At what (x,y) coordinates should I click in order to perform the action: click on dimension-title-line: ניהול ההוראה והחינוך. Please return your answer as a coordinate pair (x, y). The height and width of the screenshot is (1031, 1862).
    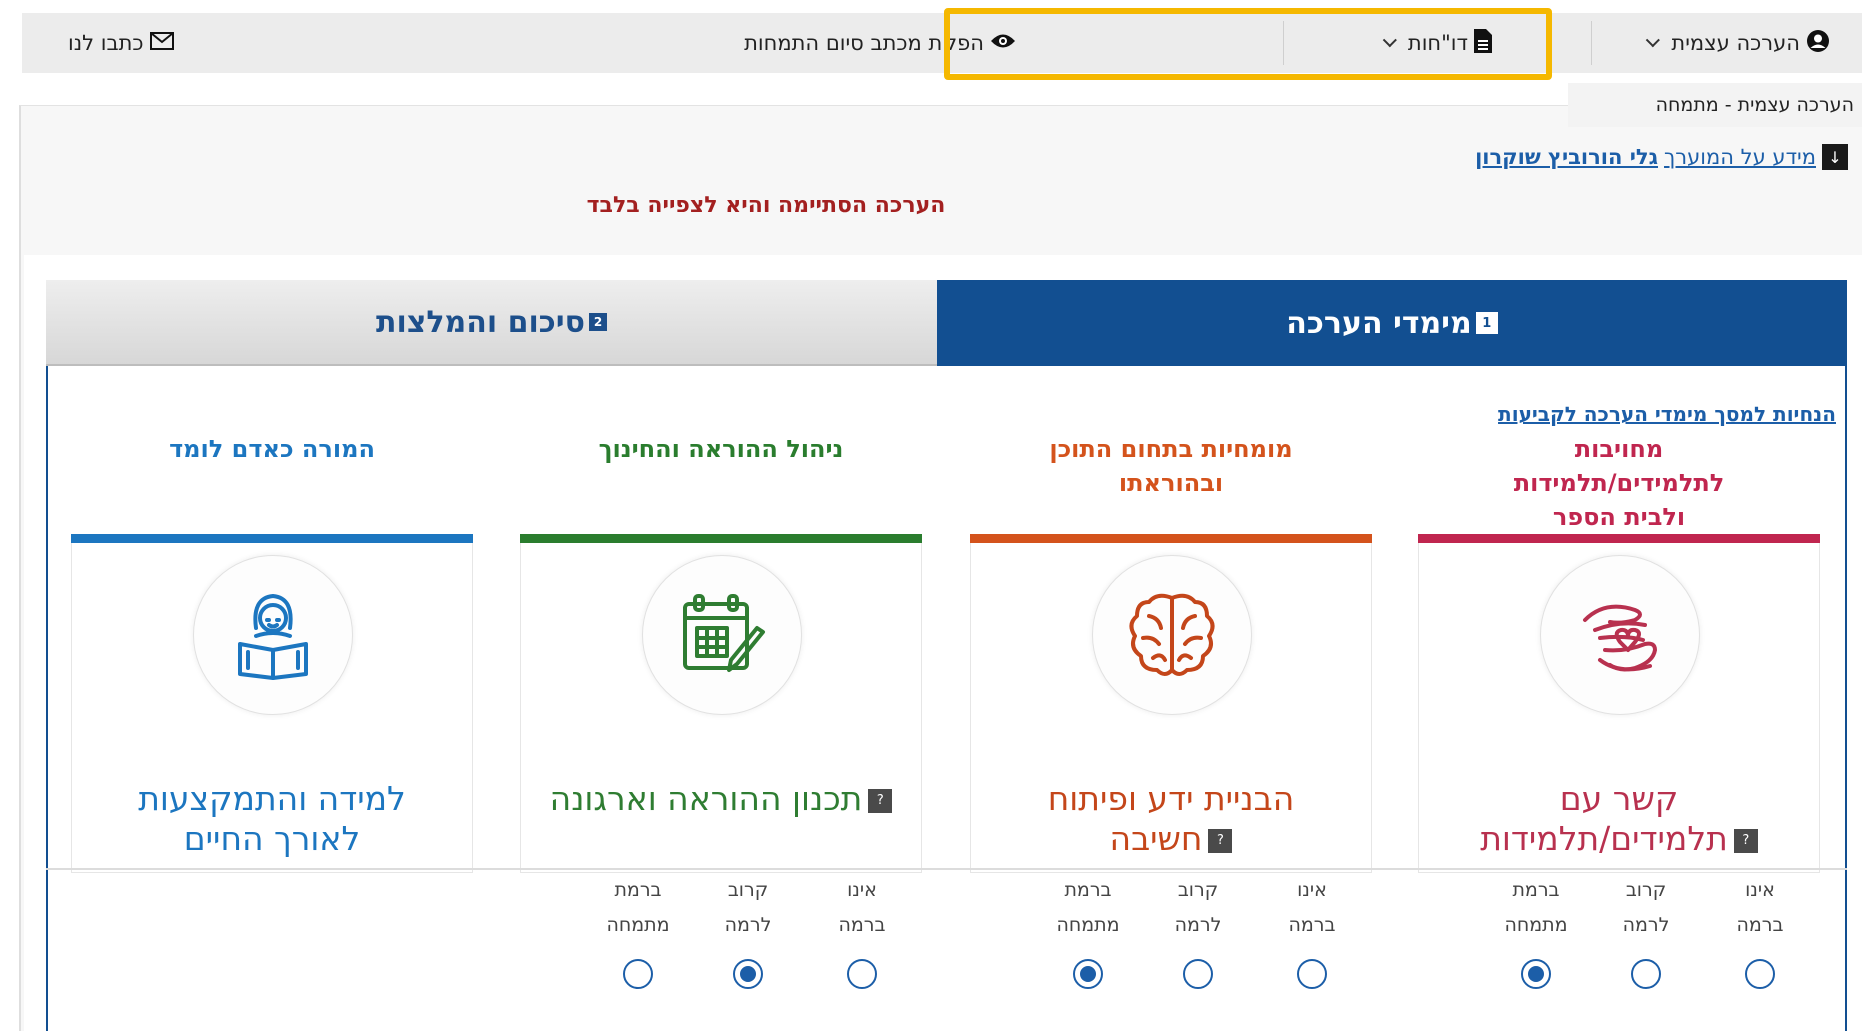
    Looking at the image, I should click on (721, 449).